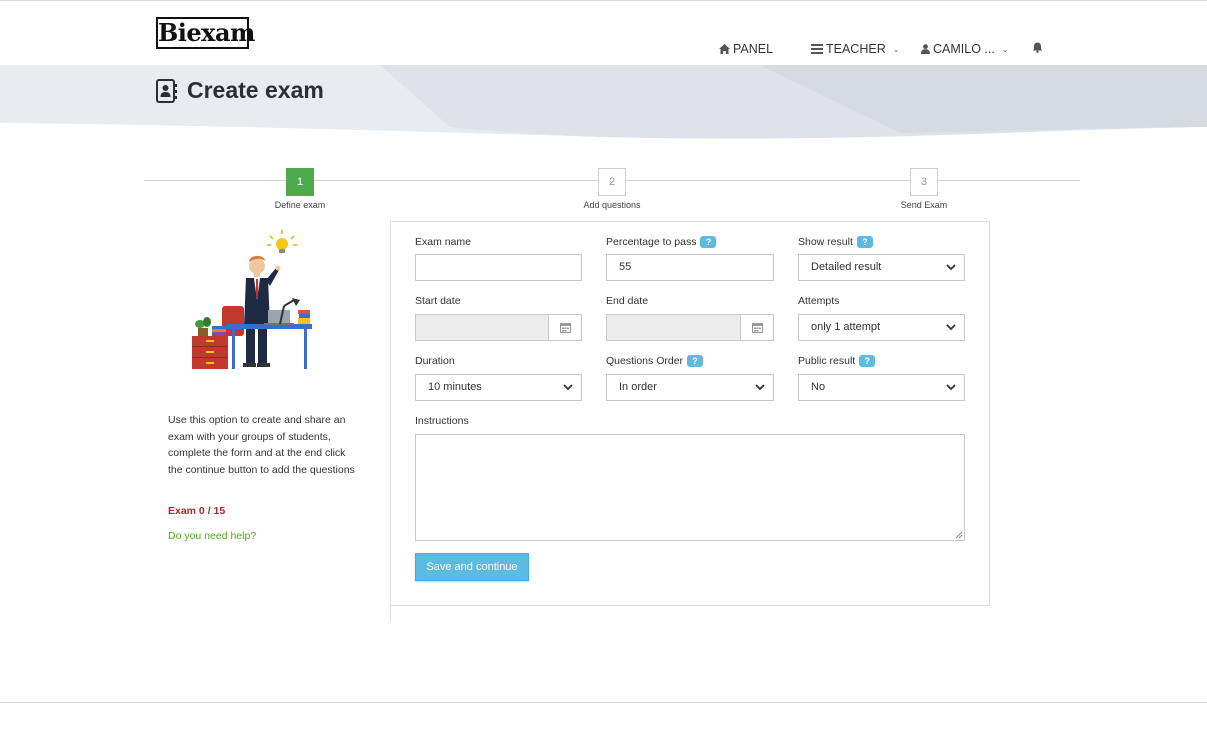  What do you see at coordinates (846, 267) in the screenshot?
I see `show-result-value: Detailed result` at bounding box center [846, 267].